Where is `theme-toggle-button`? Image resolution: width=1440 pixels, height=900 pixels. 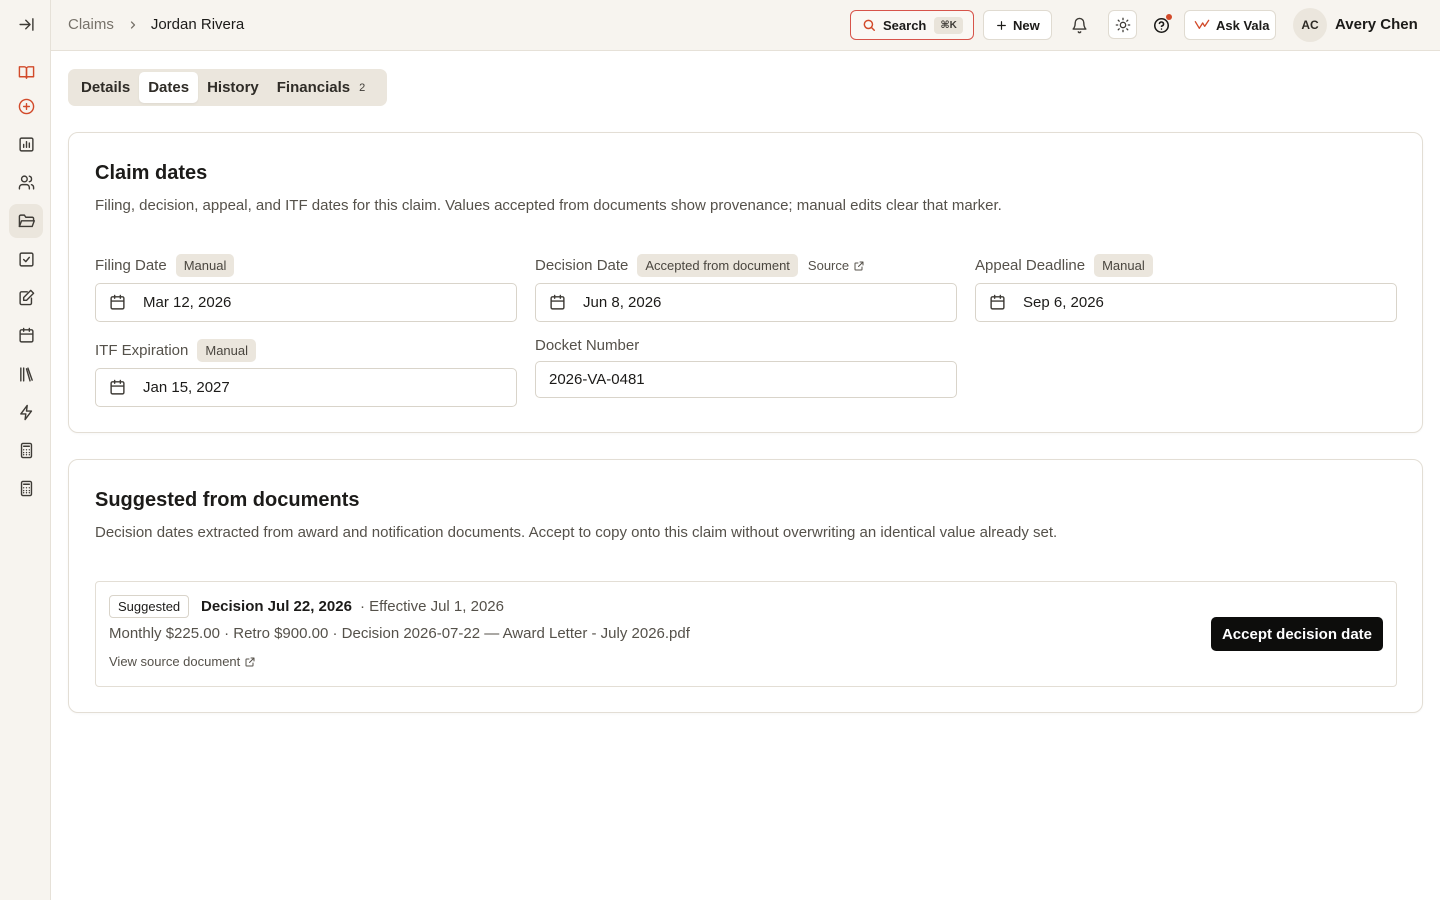
theme-toggle-button is located at coordinates (1122, 24).